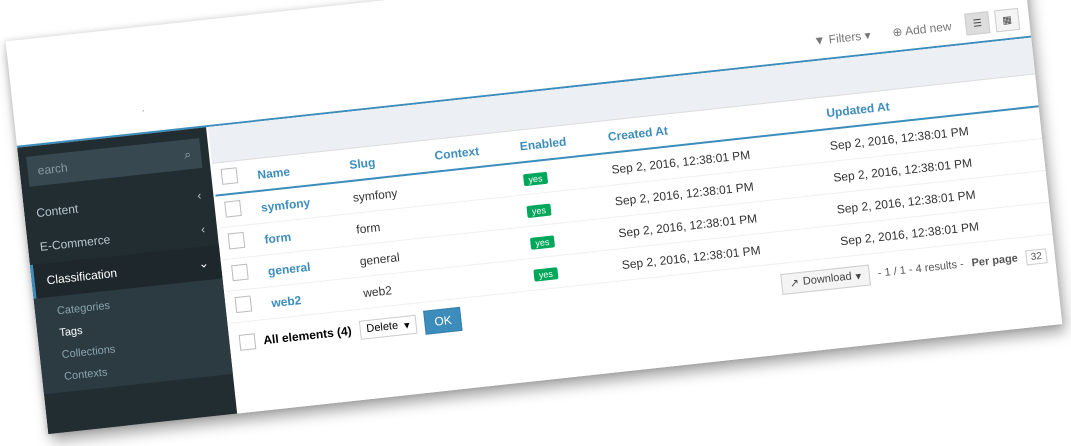 Image resolution: width=1071 pixels, height=446 pixels. I want to click on mosaic-view-button: ▦, so click(1007, 20).